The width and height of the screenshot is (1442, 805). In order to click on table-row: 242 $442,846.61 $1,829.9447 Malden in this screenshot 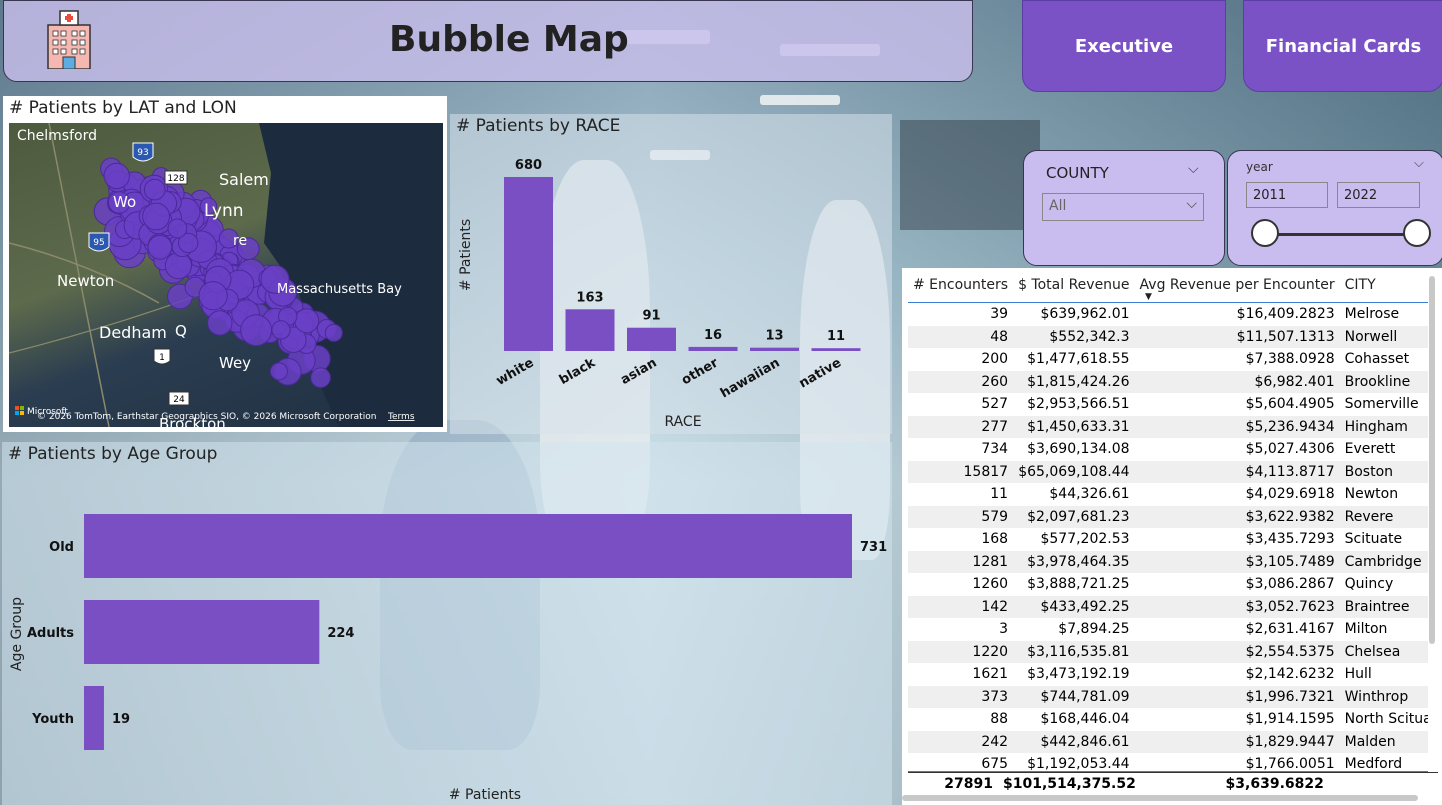, I will do `click(1168, 741)`.